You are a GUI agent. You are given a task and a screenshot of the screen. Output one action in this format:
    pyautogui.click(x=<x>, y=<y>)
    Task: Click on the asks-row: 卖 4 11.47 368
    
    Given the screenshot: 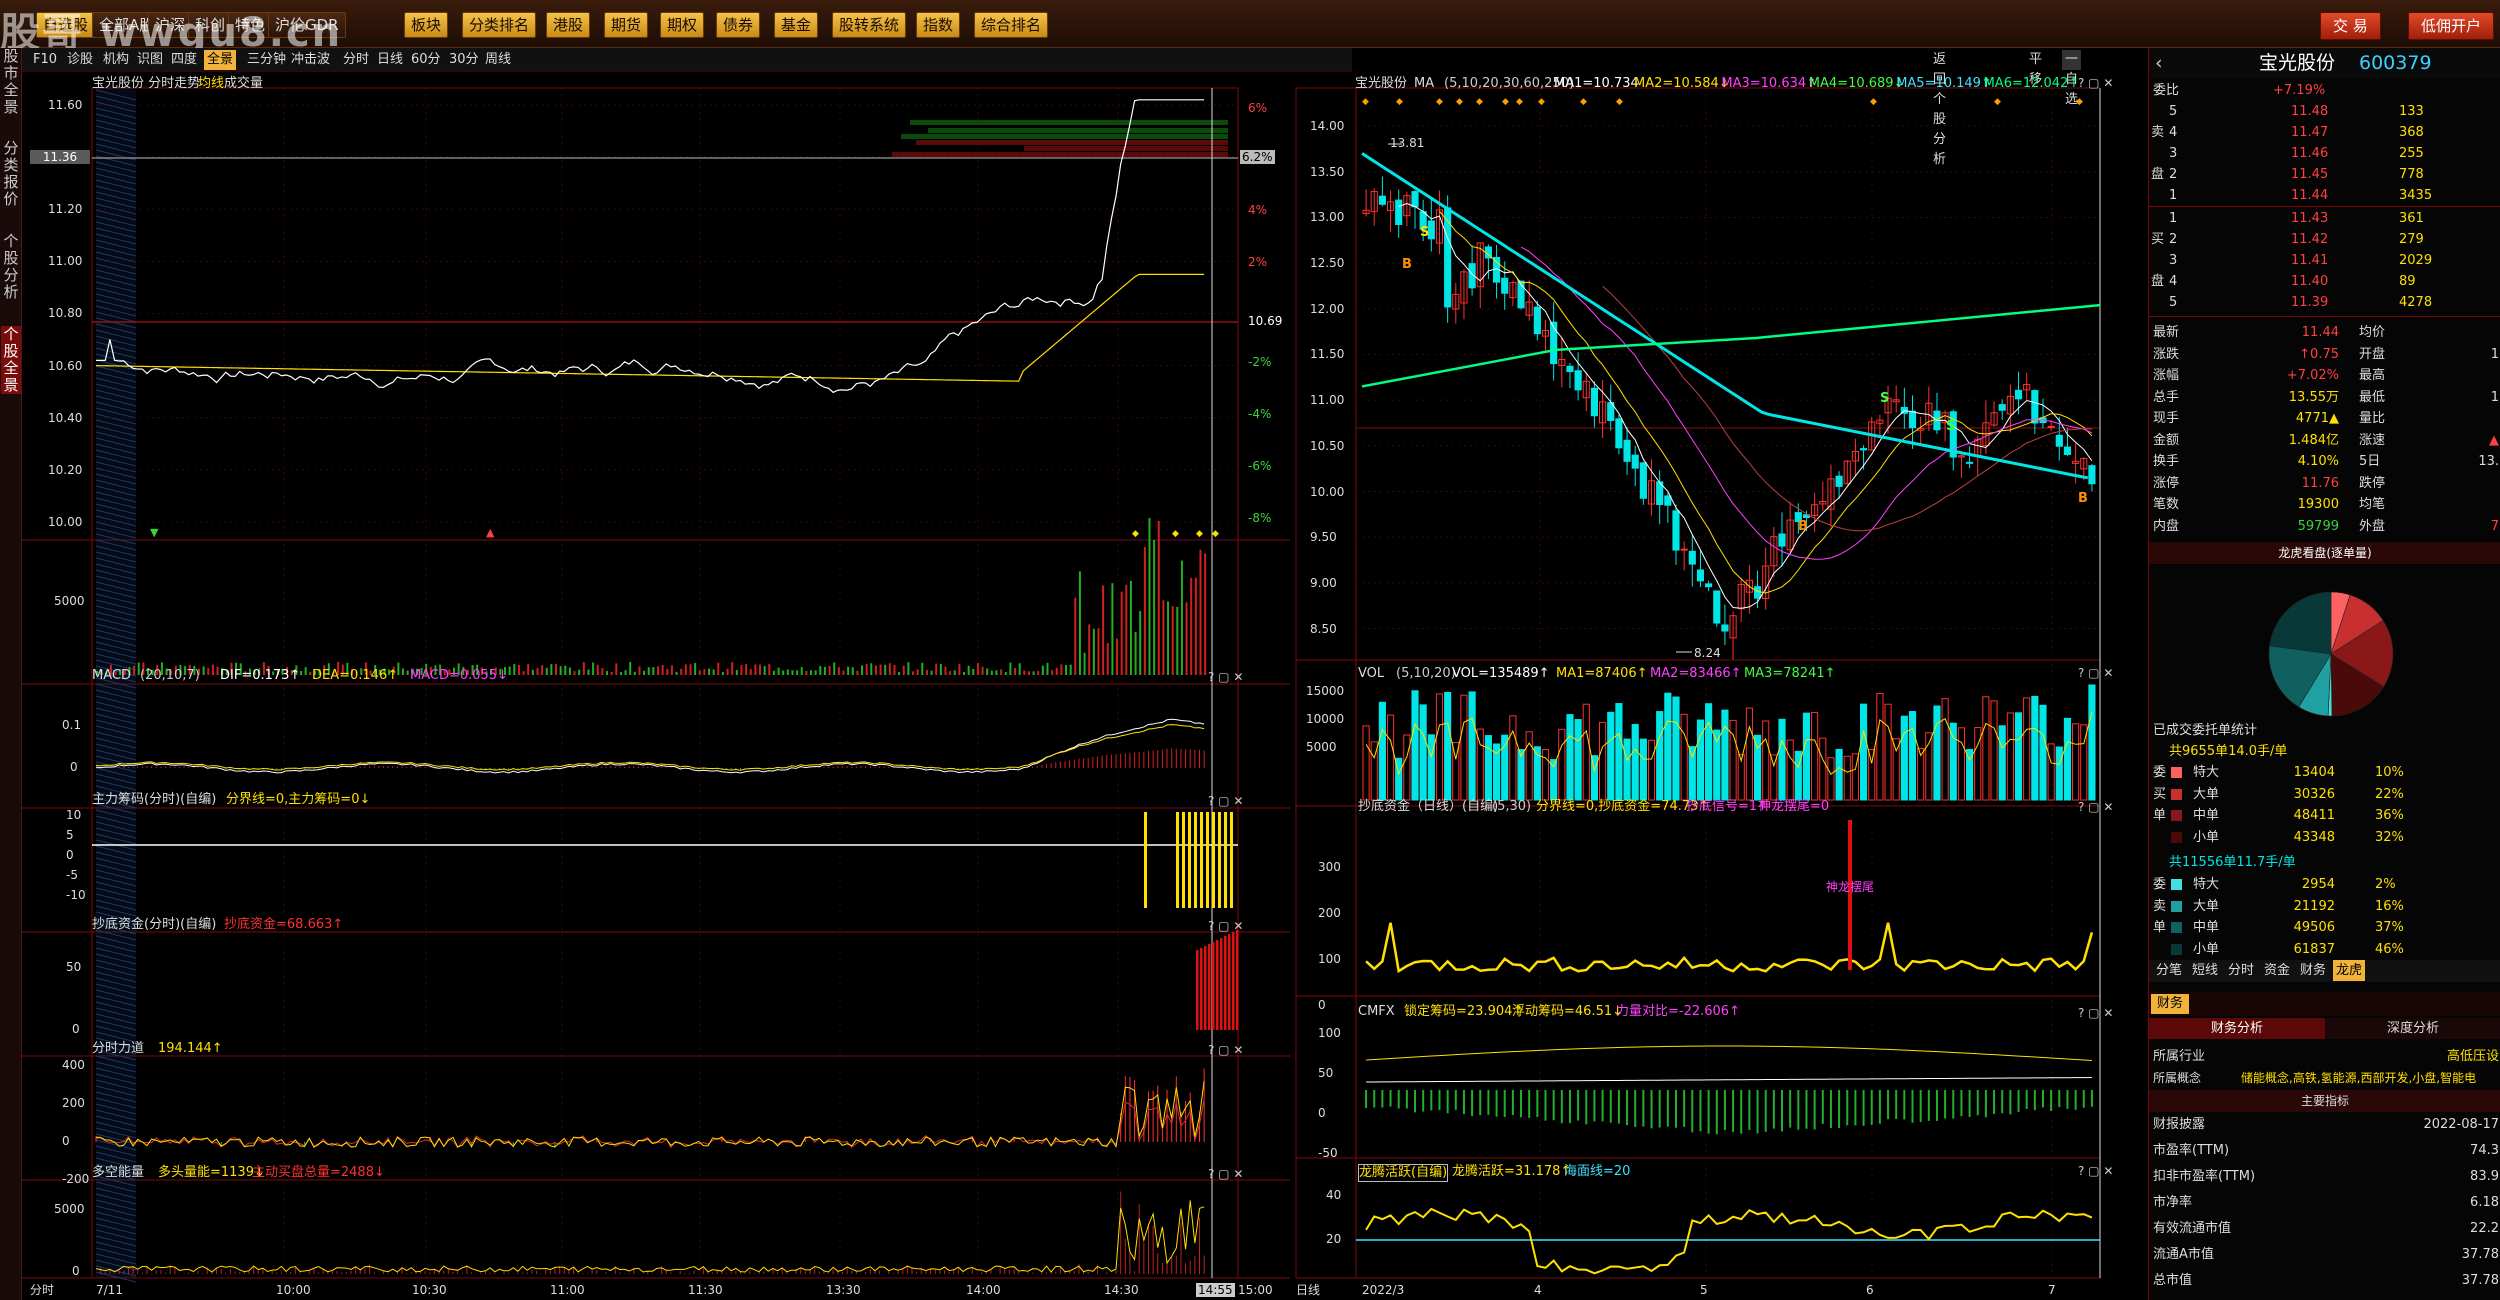 What is the action you would take?
    pyautogui.click(x=2324, y=132)
    